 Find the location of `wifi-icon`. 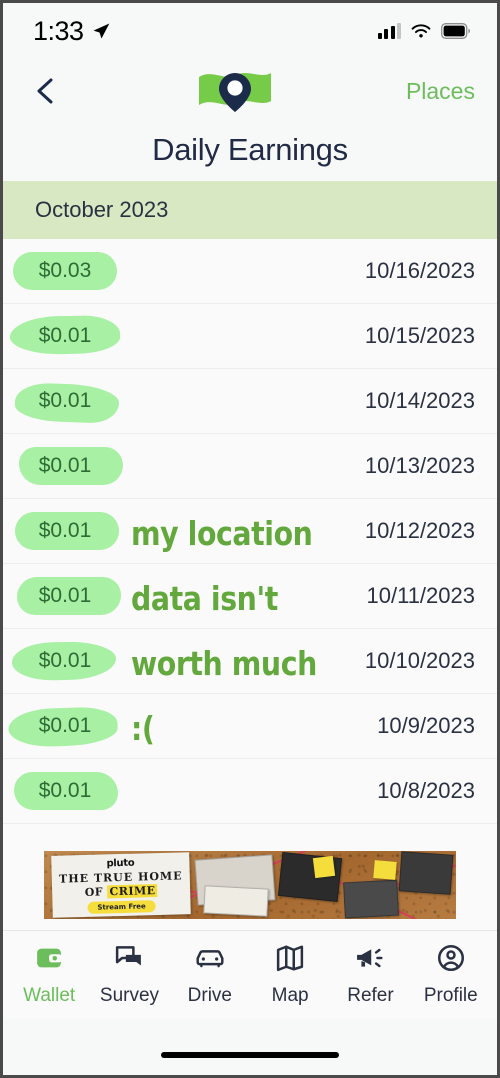

wifi-icon is located at coordinates (421, 30).